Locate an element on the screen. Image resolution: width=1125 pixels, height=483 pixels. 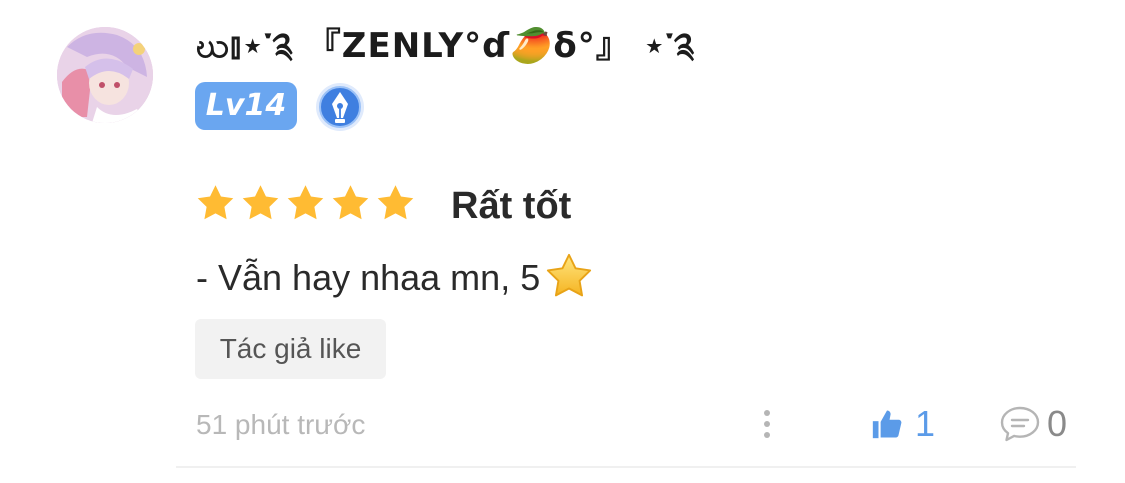
star-emoji-icon is located at coordinates (569, 275).